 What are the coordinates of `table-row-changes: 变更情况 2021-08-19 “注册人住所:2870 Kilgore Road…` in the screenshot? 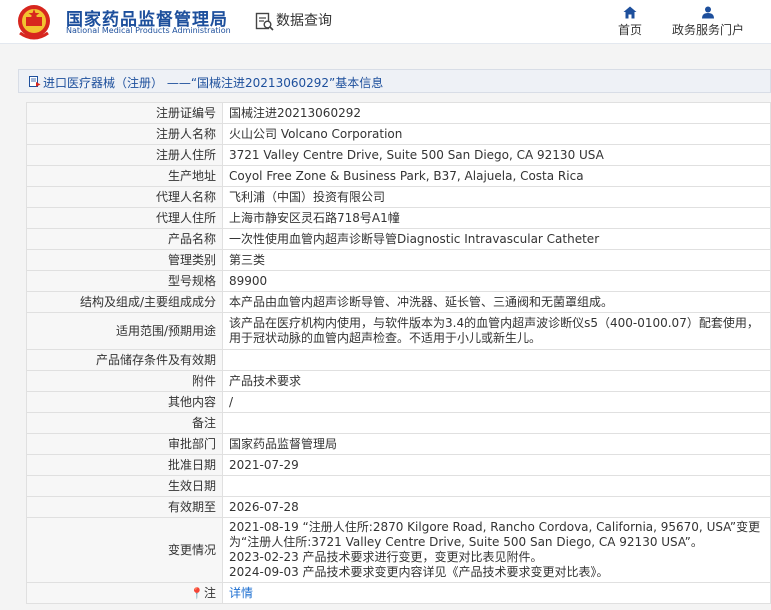 It's located at (398, 550).